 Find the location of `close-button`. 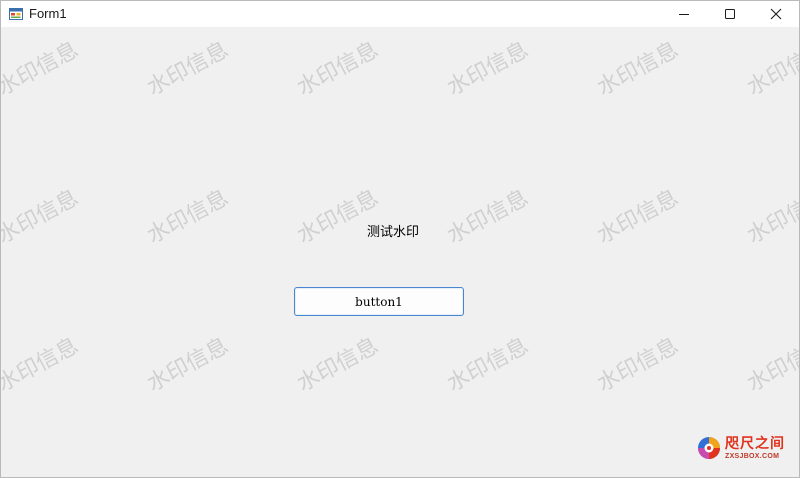

close-button is located at coordinates (776, 14).